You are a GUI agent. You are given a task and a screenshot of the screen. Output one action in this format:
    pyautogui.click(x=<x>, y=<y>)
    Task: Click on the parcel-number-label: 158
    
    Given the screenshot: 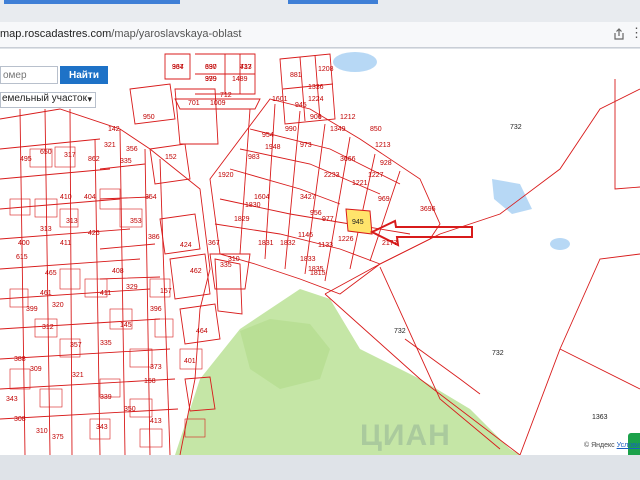 What is the action you would take?
    pyautogui.click(x=150, y=381)
    